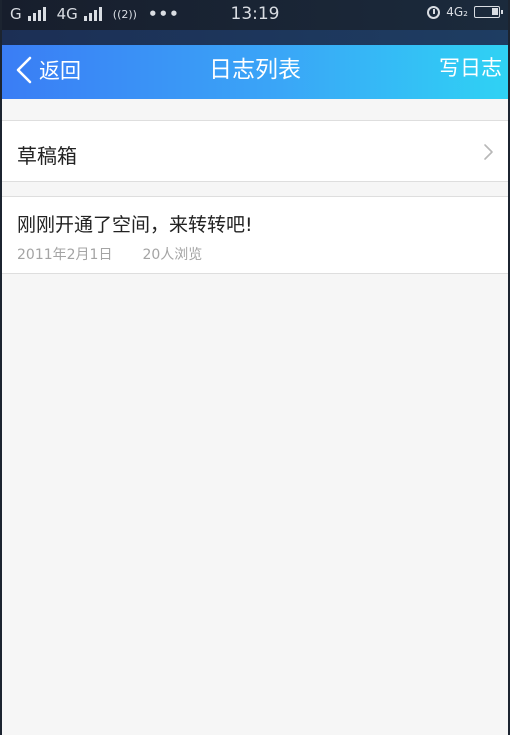 Image resolution: width=510 pixels, height=735 pixels. Describe the element at coordinates (434, 12) in the screenshot. I see `alarm-icon` at that location.